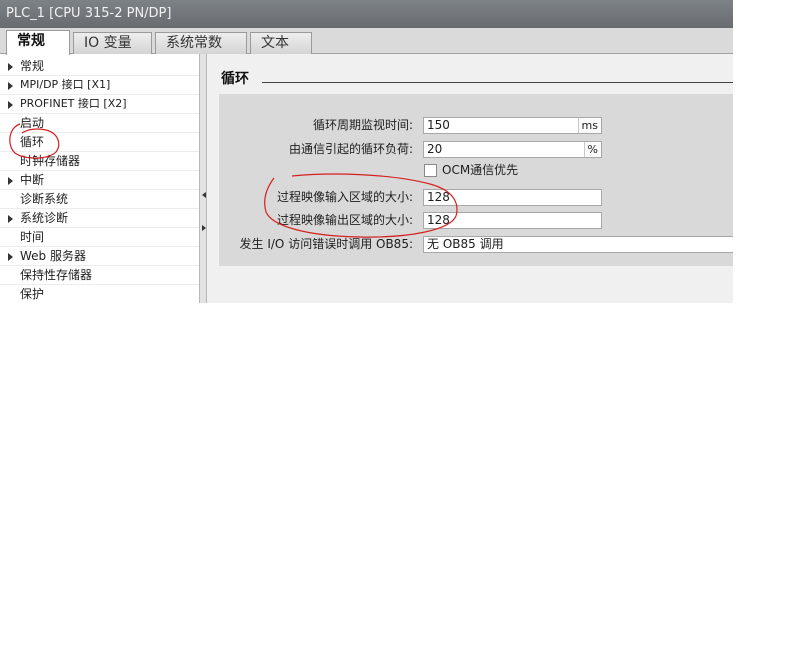 Image resolution: width=787 pixels, height=650 pixels. I want to click on input-image-size-label: 过程映像输入区域的大小:, so click(344, 197).